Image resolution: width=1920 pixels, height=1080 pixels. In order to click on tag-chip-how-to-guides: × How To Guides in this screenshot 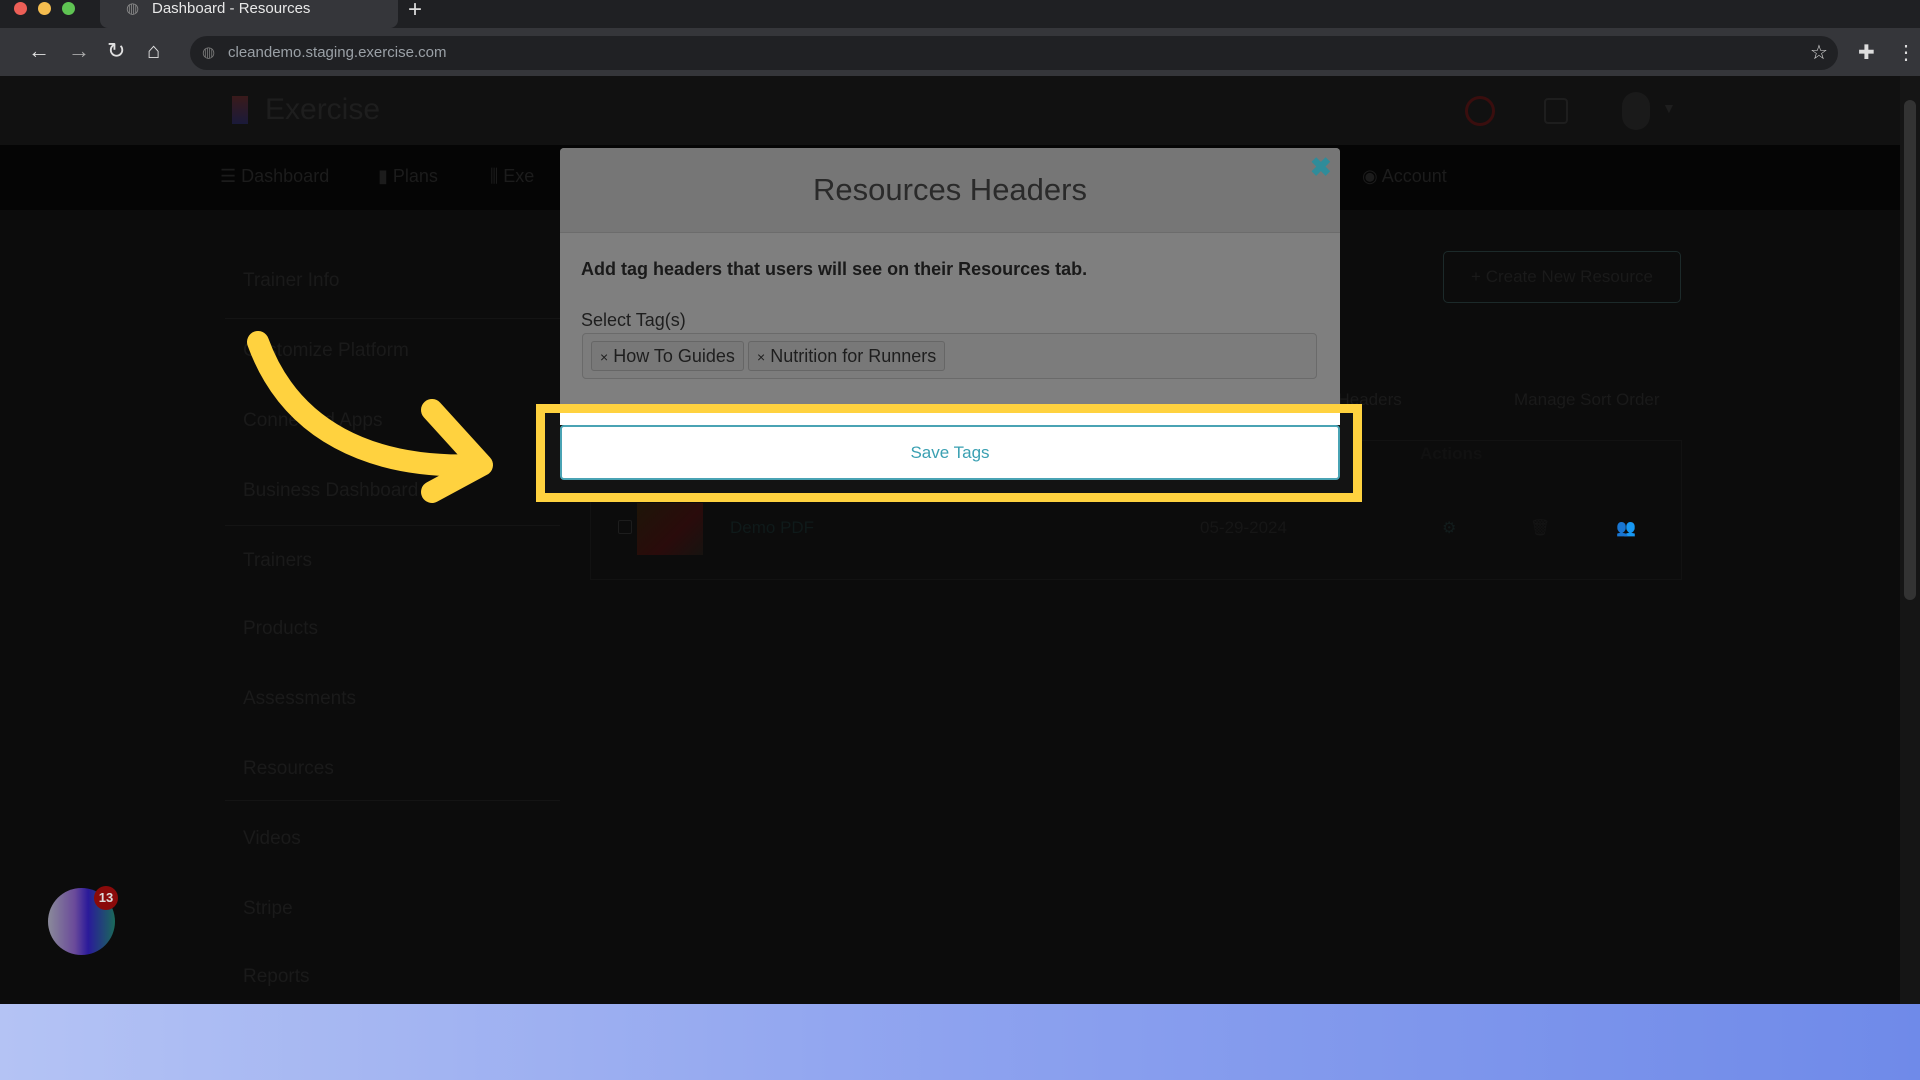, I will do `click(667, 356)`.